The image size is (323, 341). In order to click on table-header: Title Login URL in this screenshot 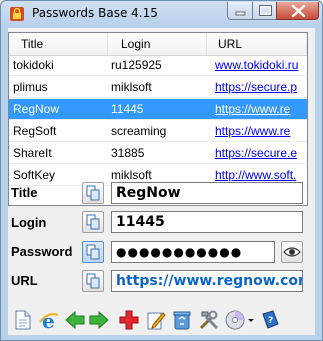, I will do `click(158, 44)`.